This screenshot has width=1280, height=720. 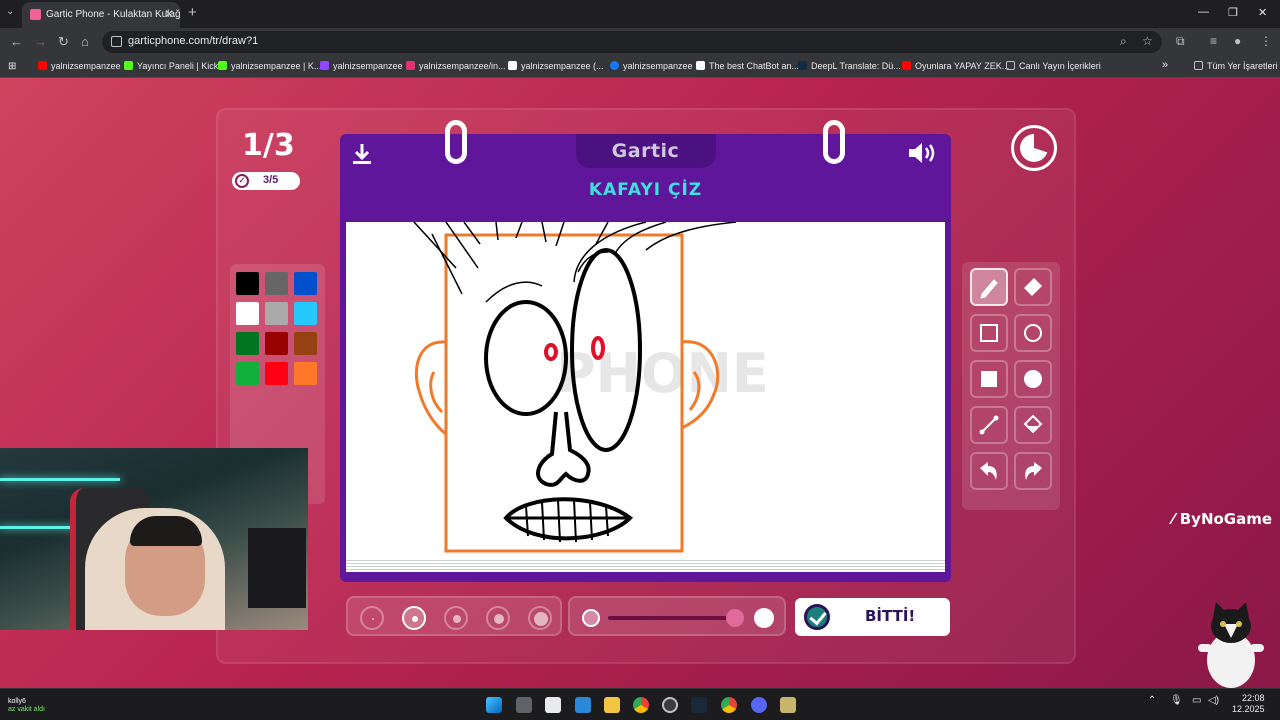 I want to click on chrome-icon, so click(x=641, y=705).